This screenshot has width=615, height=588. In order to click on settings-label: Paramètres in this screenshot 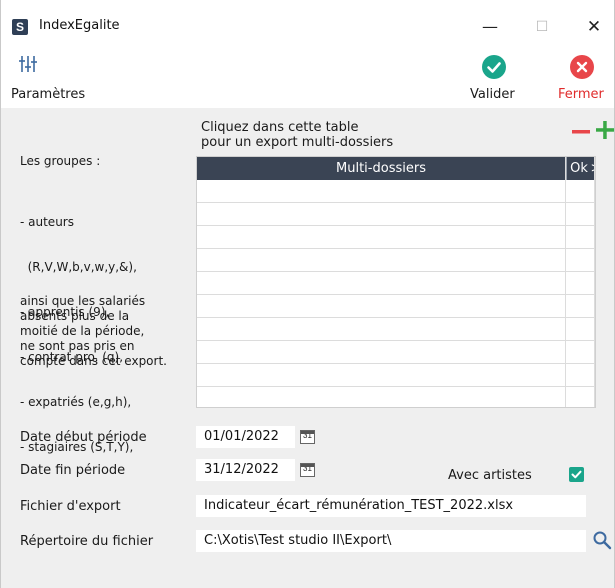, I will do `click(48, 94)`.